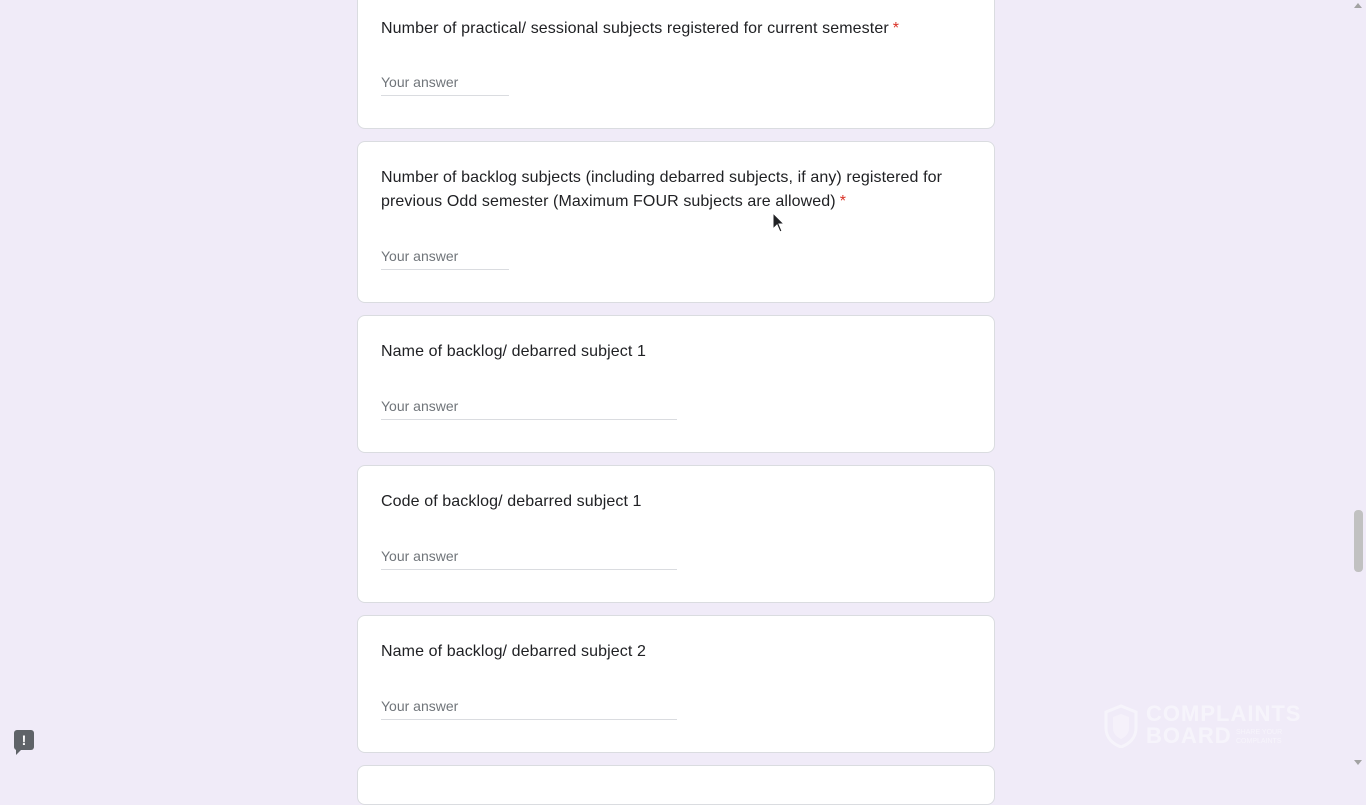  I want to click on question-card-backlog-name-1: Name of backlog/ debarred subject 1, so click(676, 384).